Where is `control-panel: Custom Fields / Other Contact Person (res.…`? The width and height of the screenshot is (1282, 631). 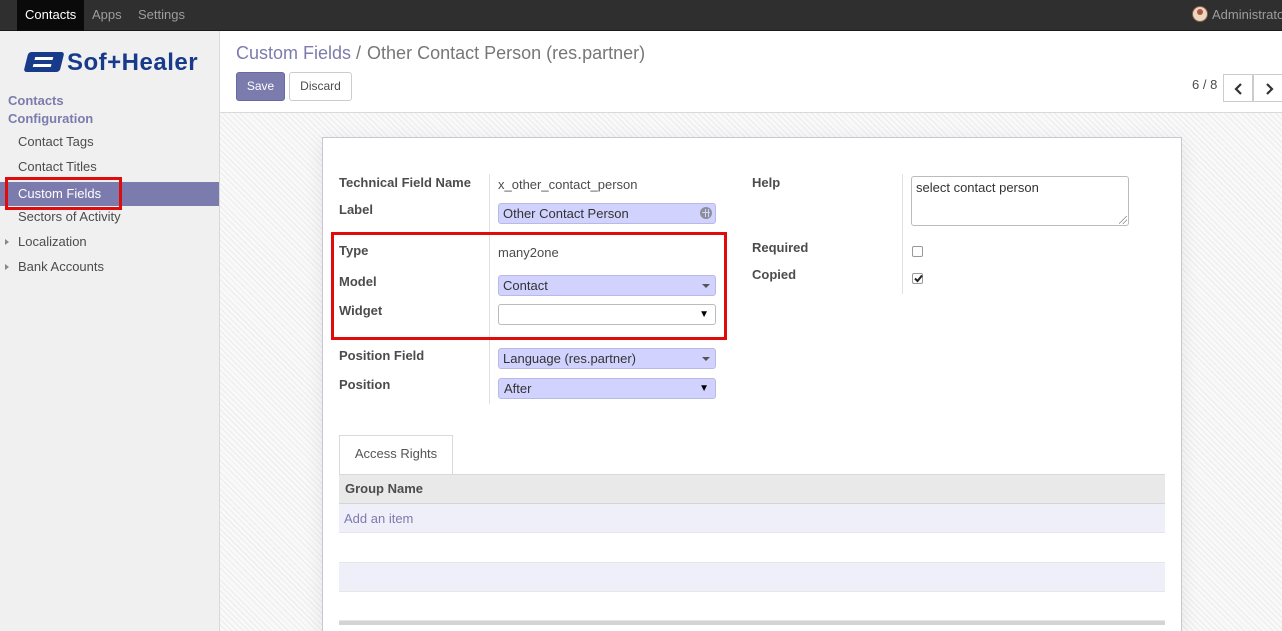
control-panel: Custom Fields / Other Contact Person (res.… is located at coordinates (751, 72).